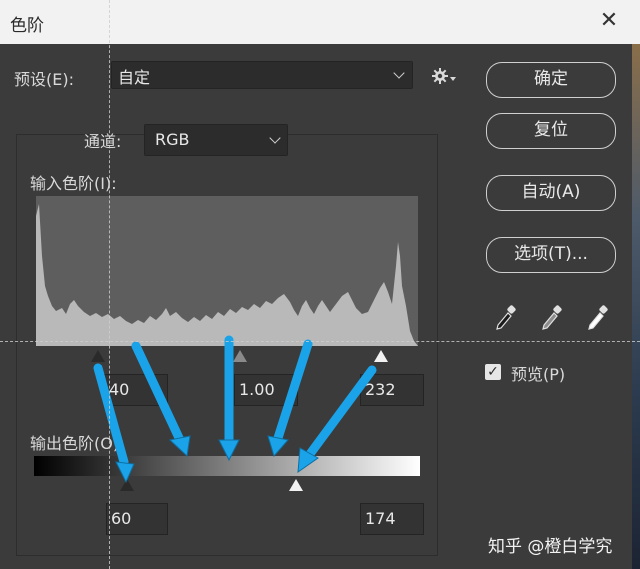 The width and height of the screenshot is (640, 569). I want to click on annotation-arrows, so click(235, 409).